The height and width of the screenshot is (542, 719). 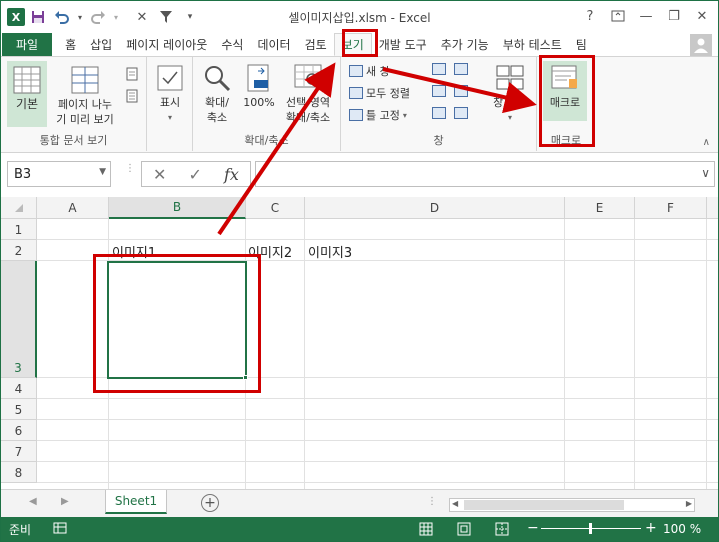 What do you see at coordinates (259, 102) in the screenshot?
I see `zoom-100-label: 100%` at bounding box center [259, 102].